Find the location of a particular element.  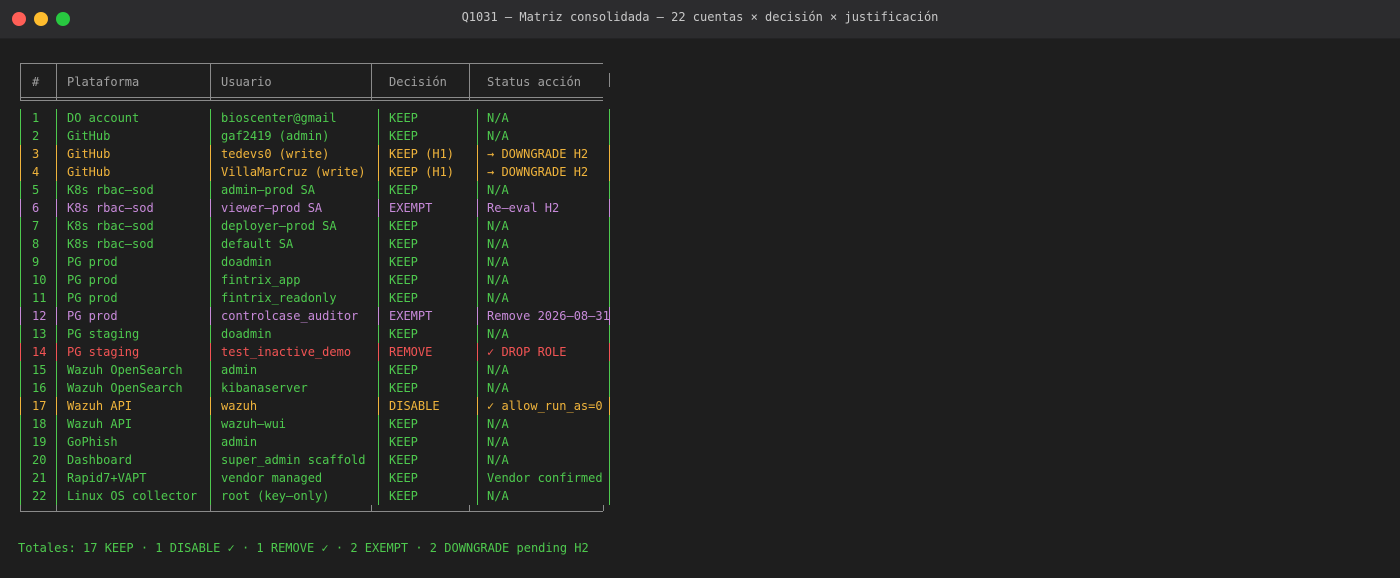

cell-n: 5 is located at coordinates (36, 190).